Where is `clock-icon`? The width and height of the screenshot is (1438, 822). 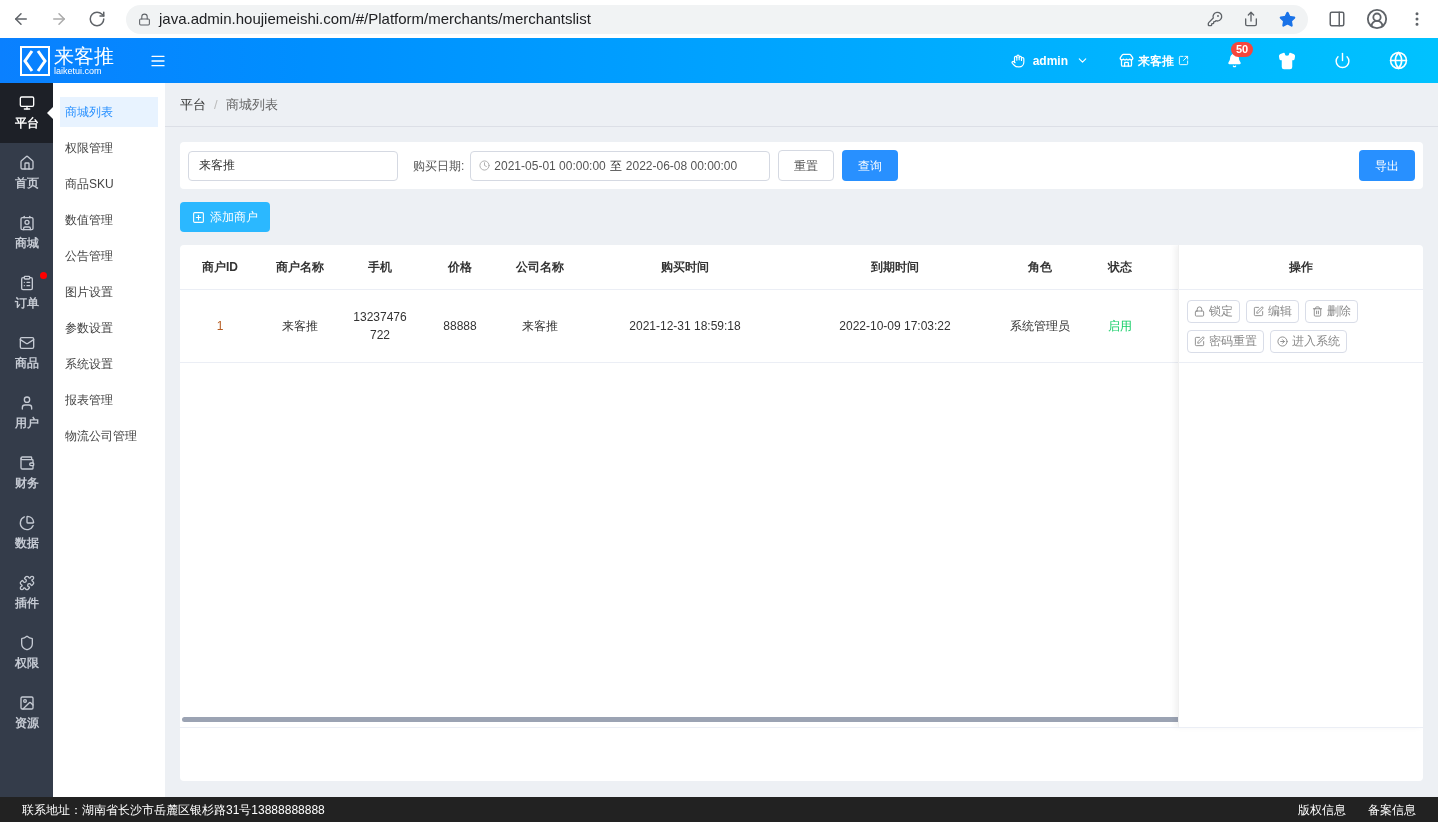 clock-icon is located at coordinates (485, 165).